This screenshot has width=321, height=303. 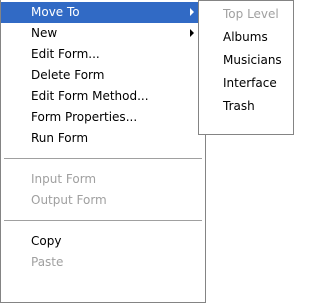 I want to click on submenu-item-trash-label: Trash, so click(x=239, y=106).